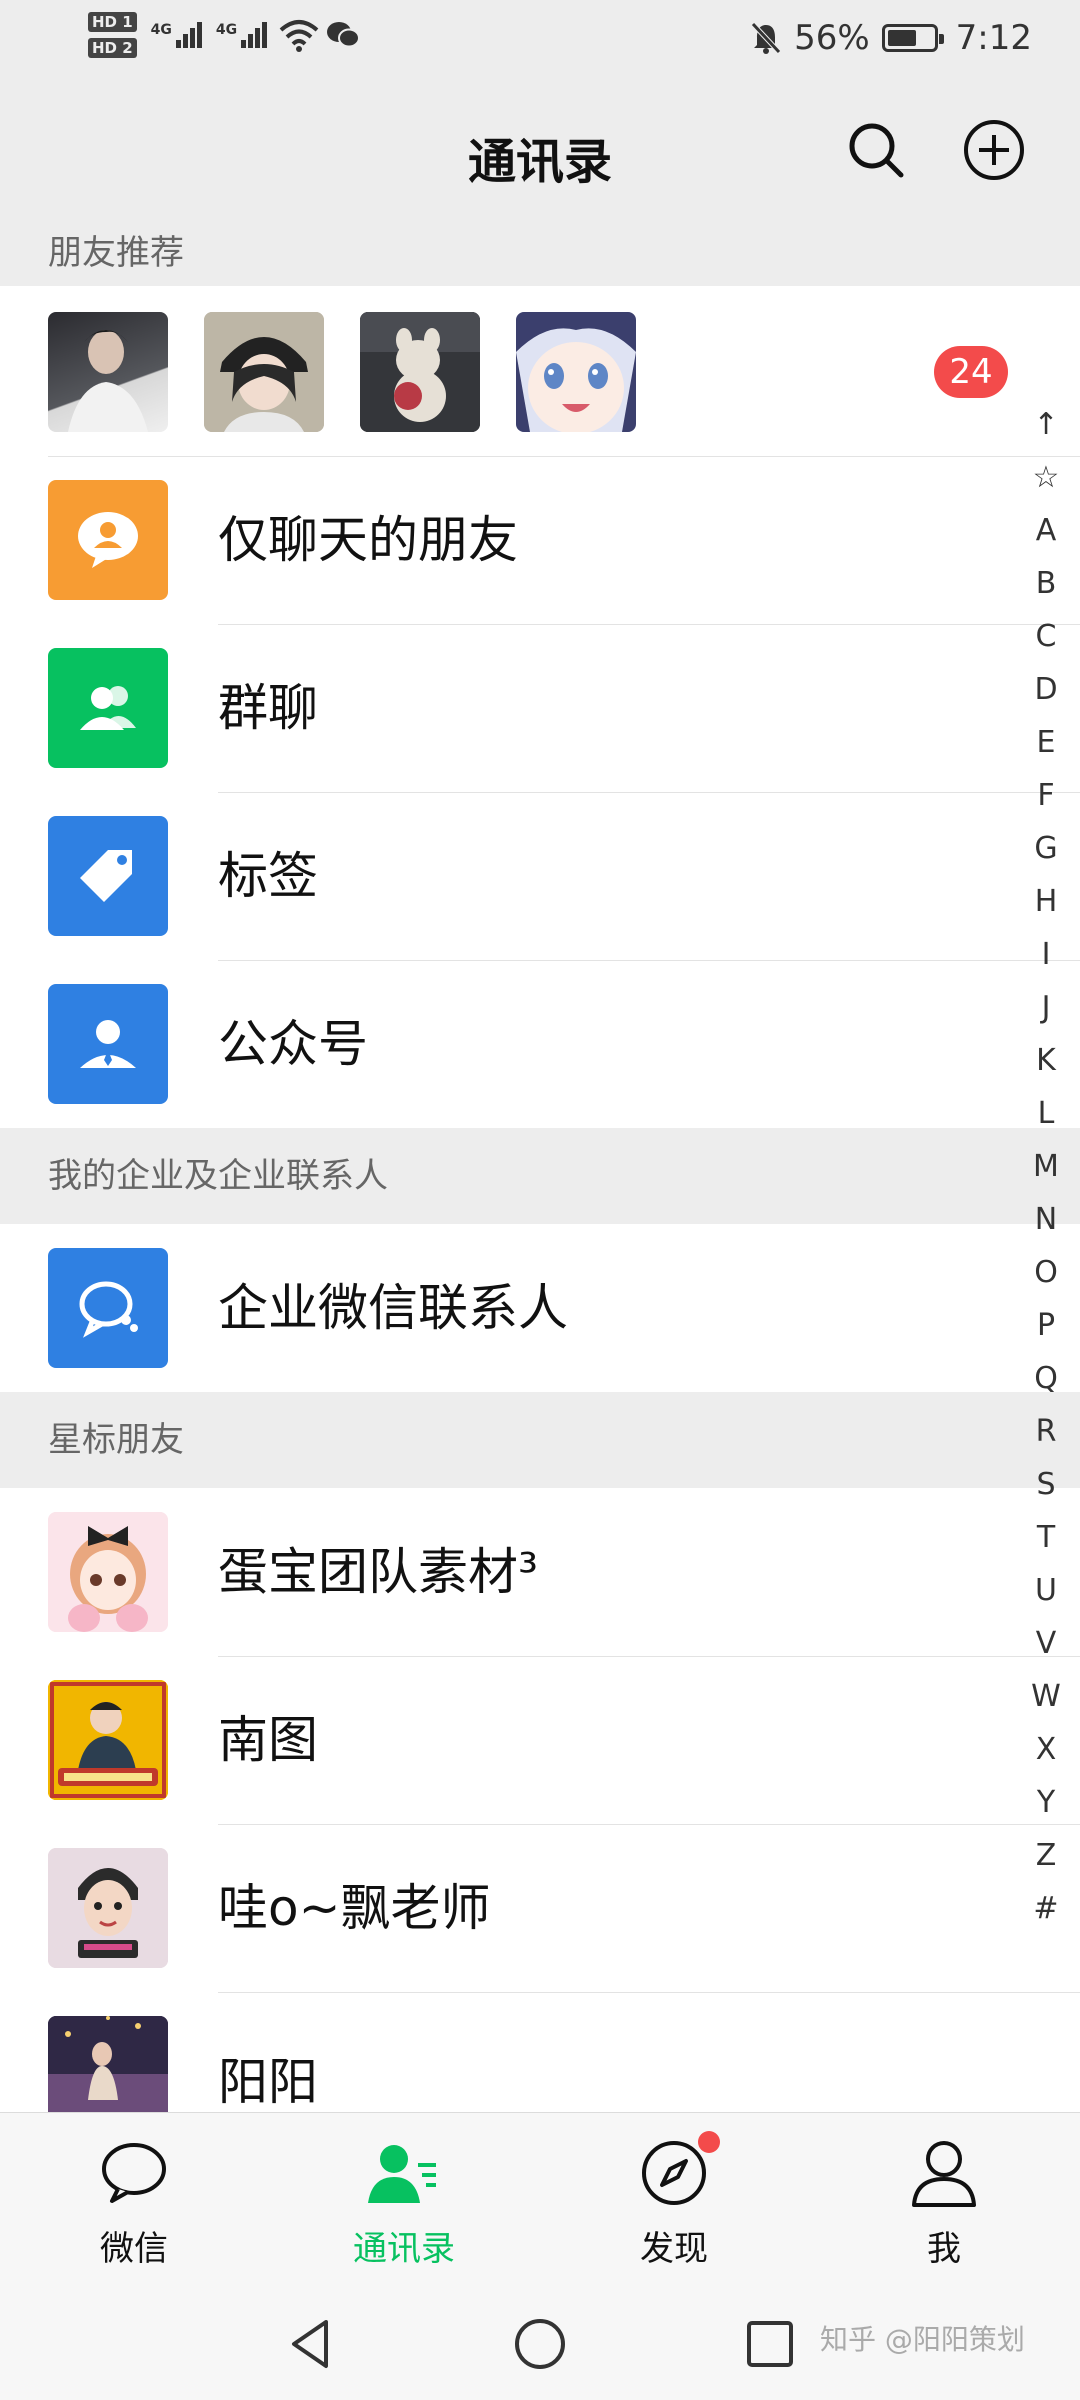  What do you see at coordinates (134, 2173) in the screenshot?
I see `chat-bubble-icon` at bounding box center [134, 2173].